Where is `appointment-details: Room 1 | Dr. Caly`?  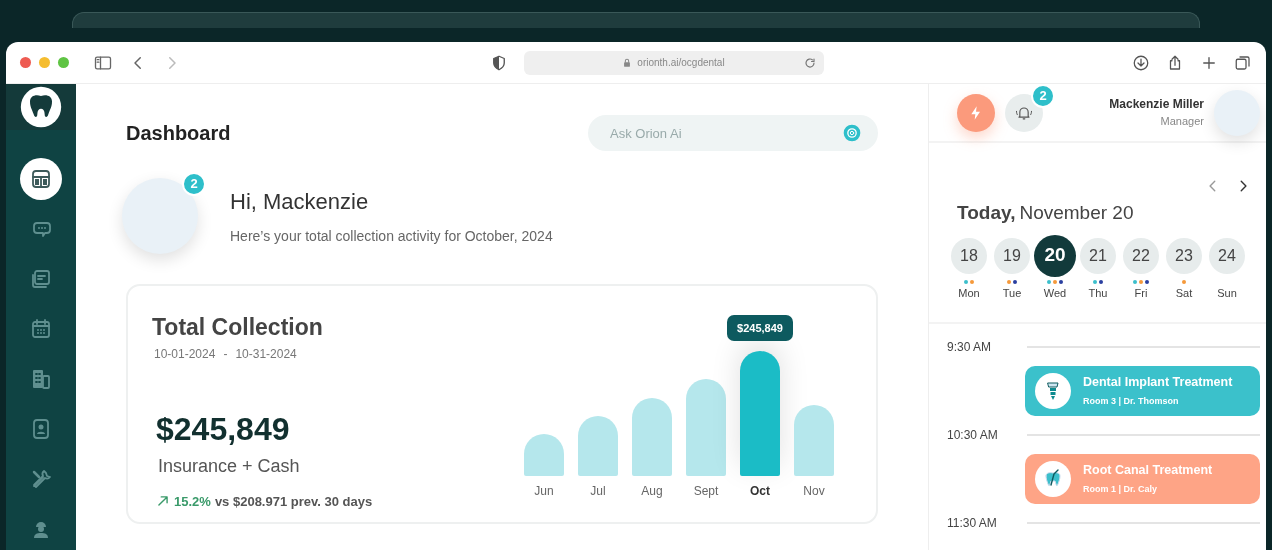
appointment-details: Room 1 | Dr. Caly is located at coordinates (1121, 490).